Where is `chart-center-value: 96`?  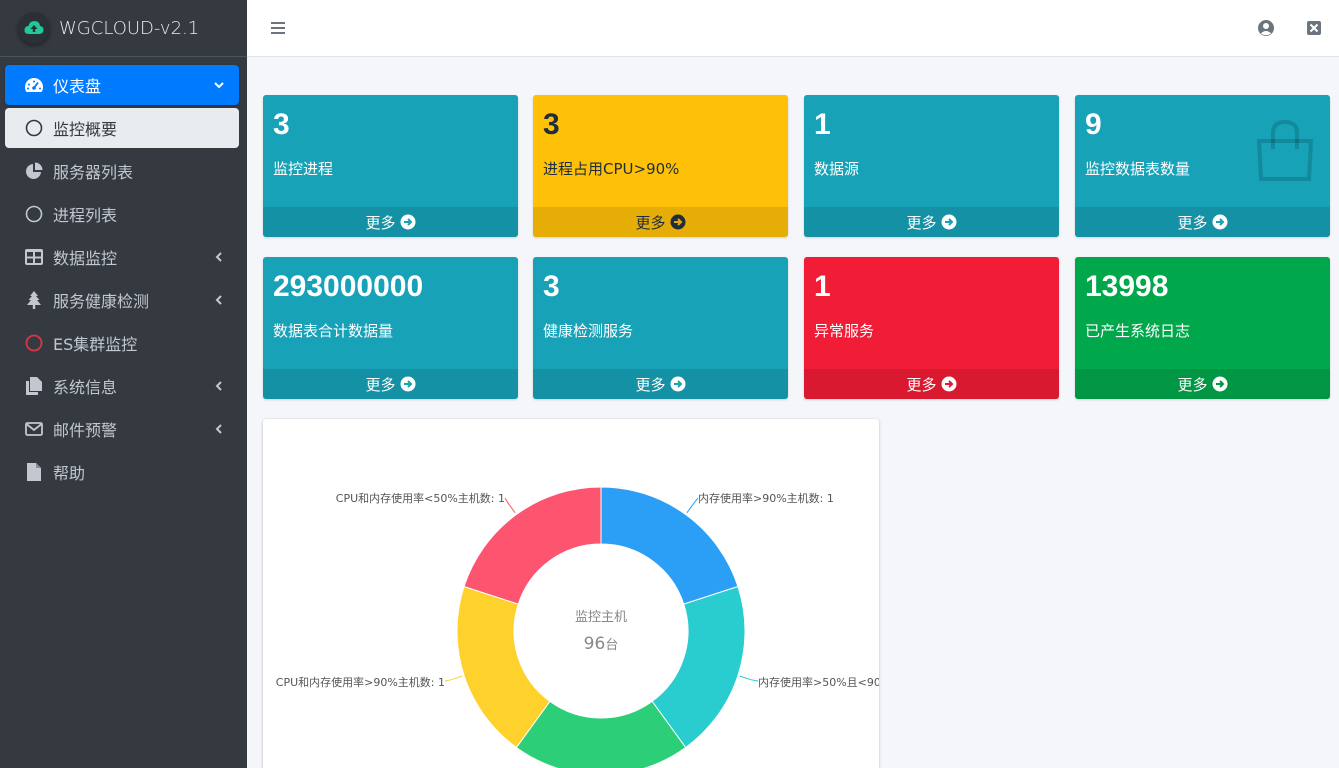
chart-center-value: 96 is located at coordinates (595, 644).